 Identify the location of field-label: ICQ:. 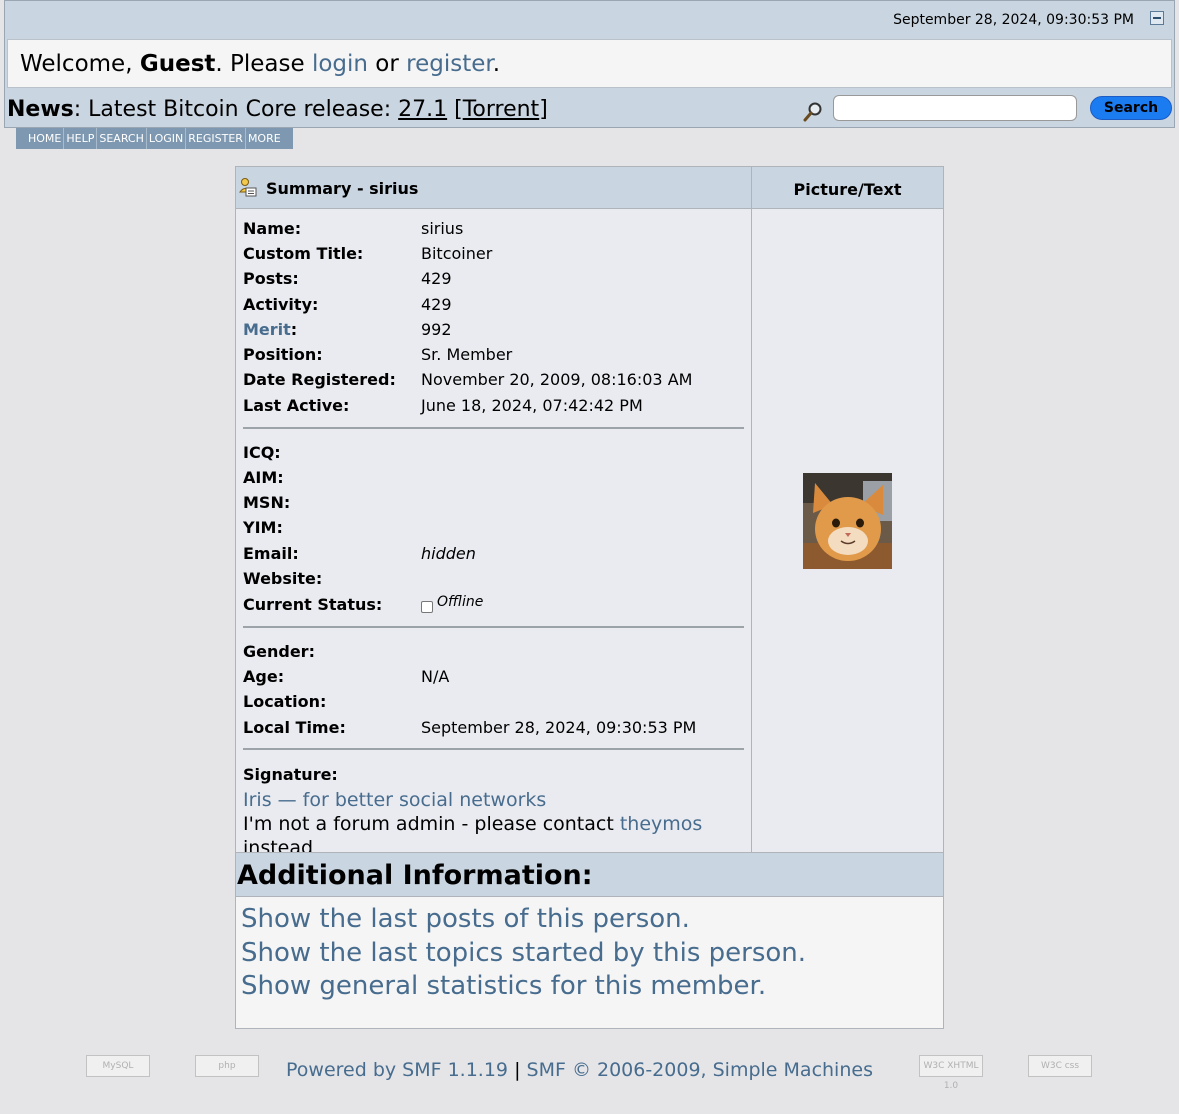
(262, 452).